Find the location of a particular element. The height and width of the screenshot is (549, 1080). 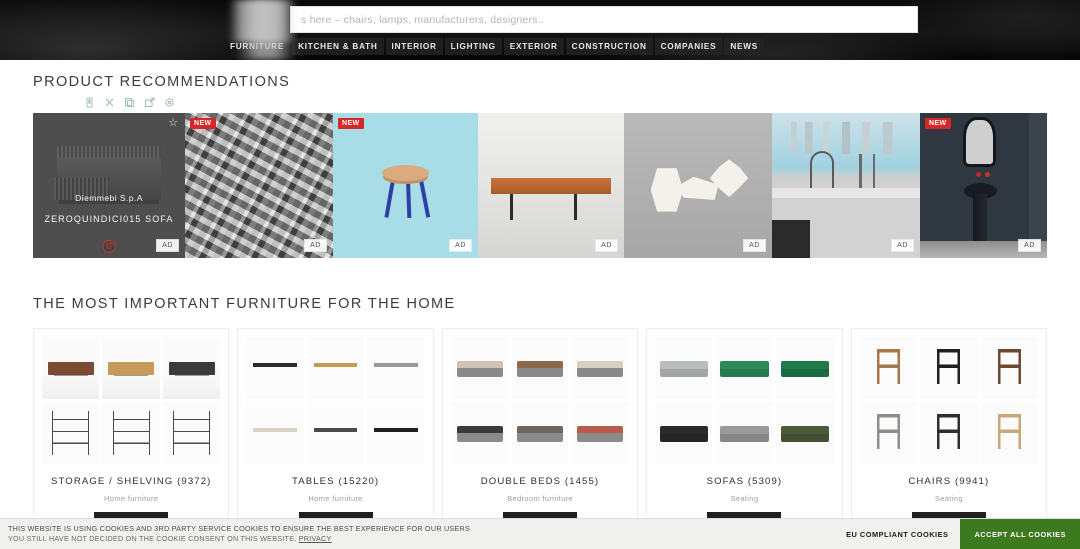

nav-item-exterior: EXTERIOR is located at coordinates (533, 46).